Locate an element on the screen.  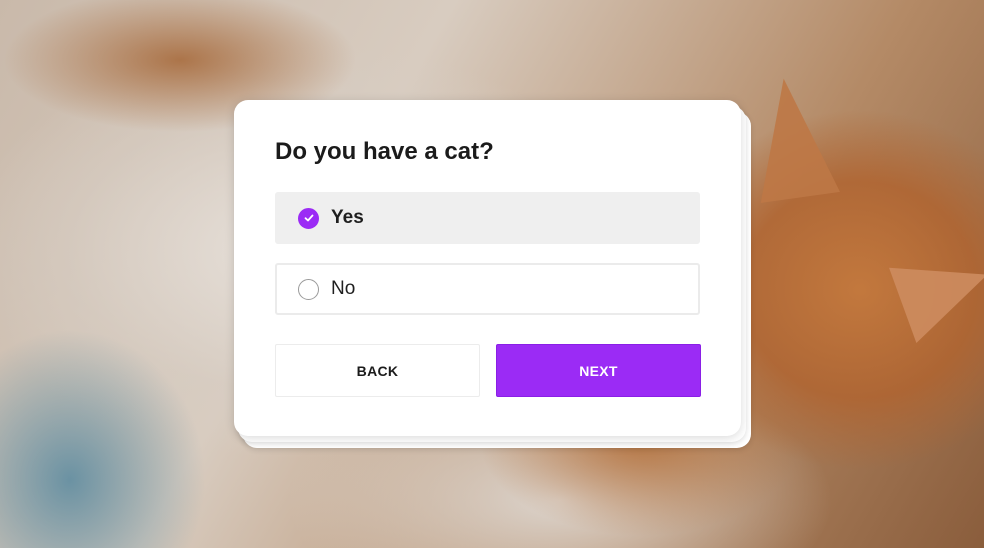
check-icon is located at coordinates (308, 218).